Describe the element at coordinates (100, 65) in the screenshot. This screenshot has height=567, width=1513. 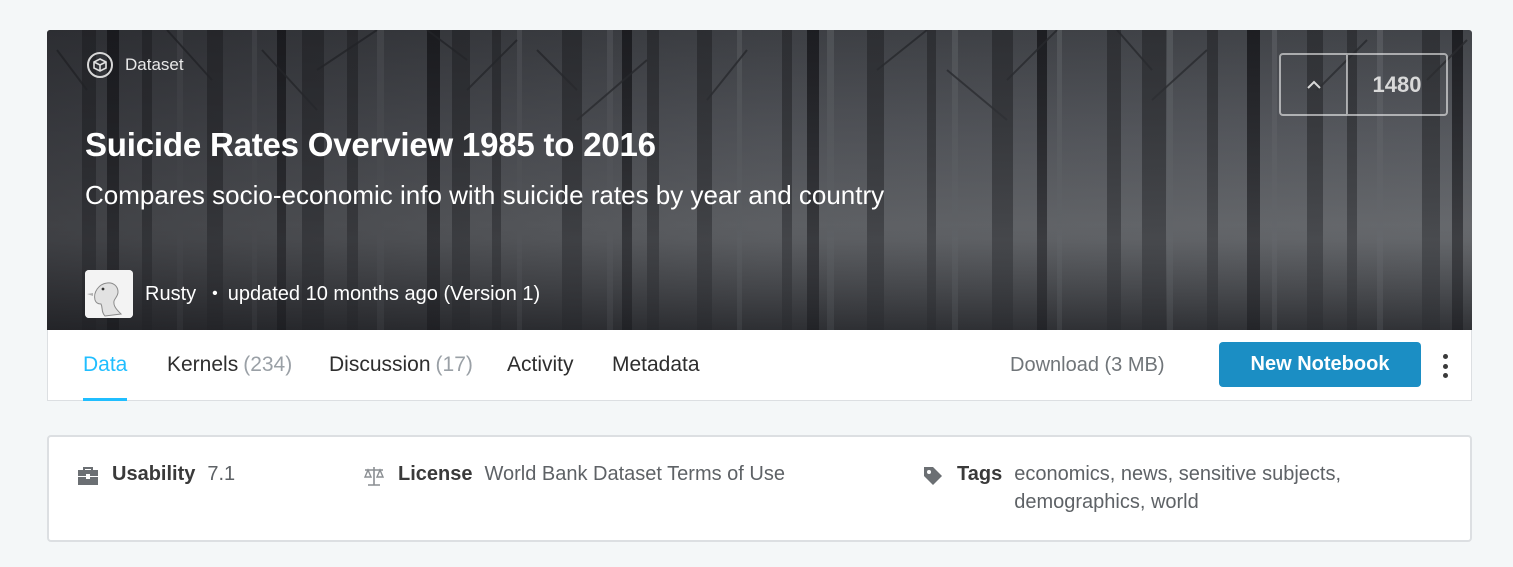
I see `dataset-icon` at that location.